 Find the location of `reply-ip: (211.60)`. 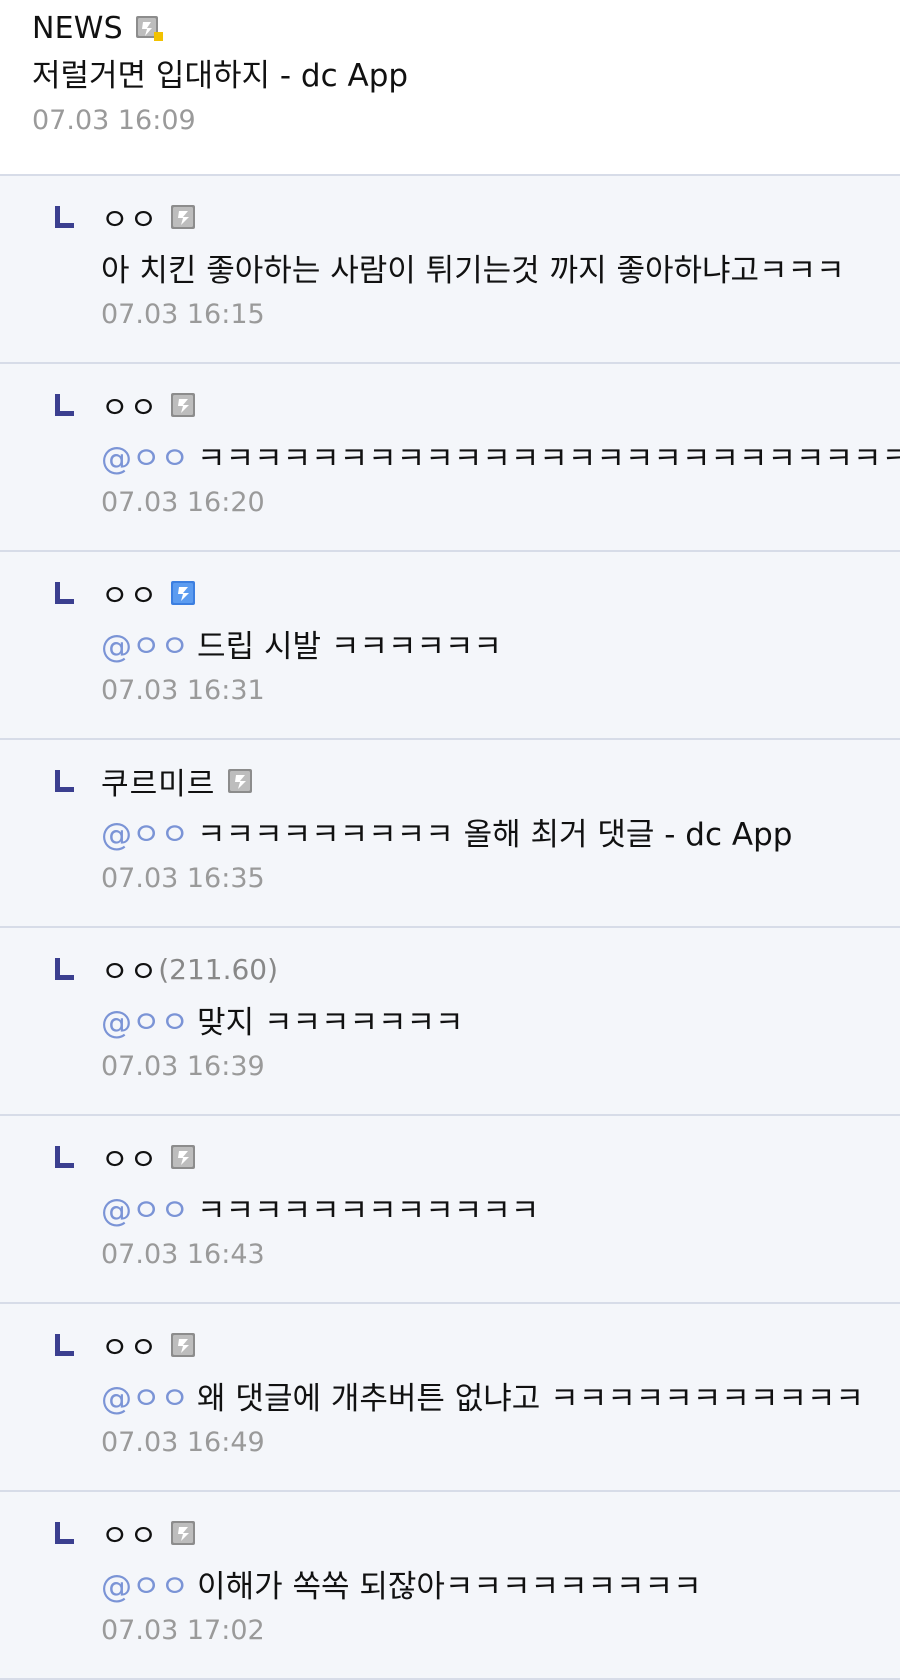

reply-ip: (211.60) is located at coordinates (218, 969).